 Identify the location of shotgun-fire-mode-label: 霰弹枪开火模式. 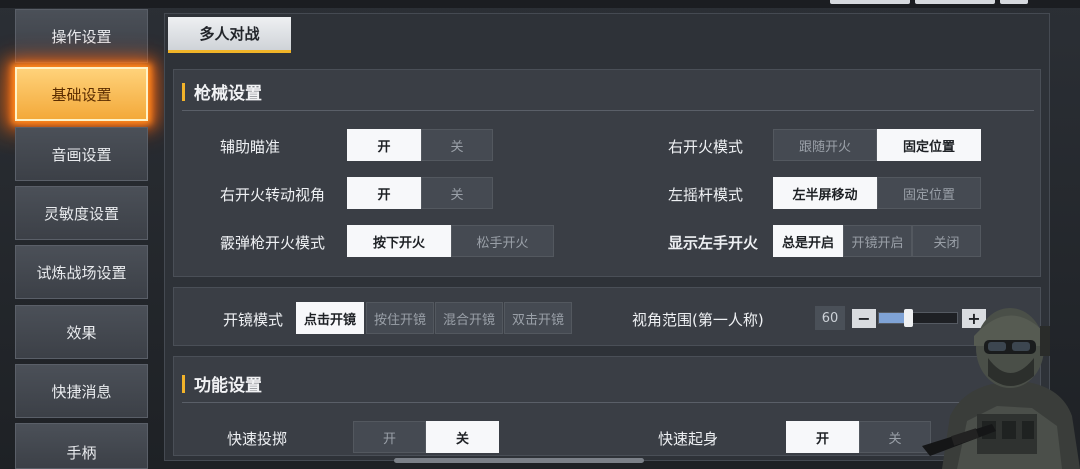
(273, 243).